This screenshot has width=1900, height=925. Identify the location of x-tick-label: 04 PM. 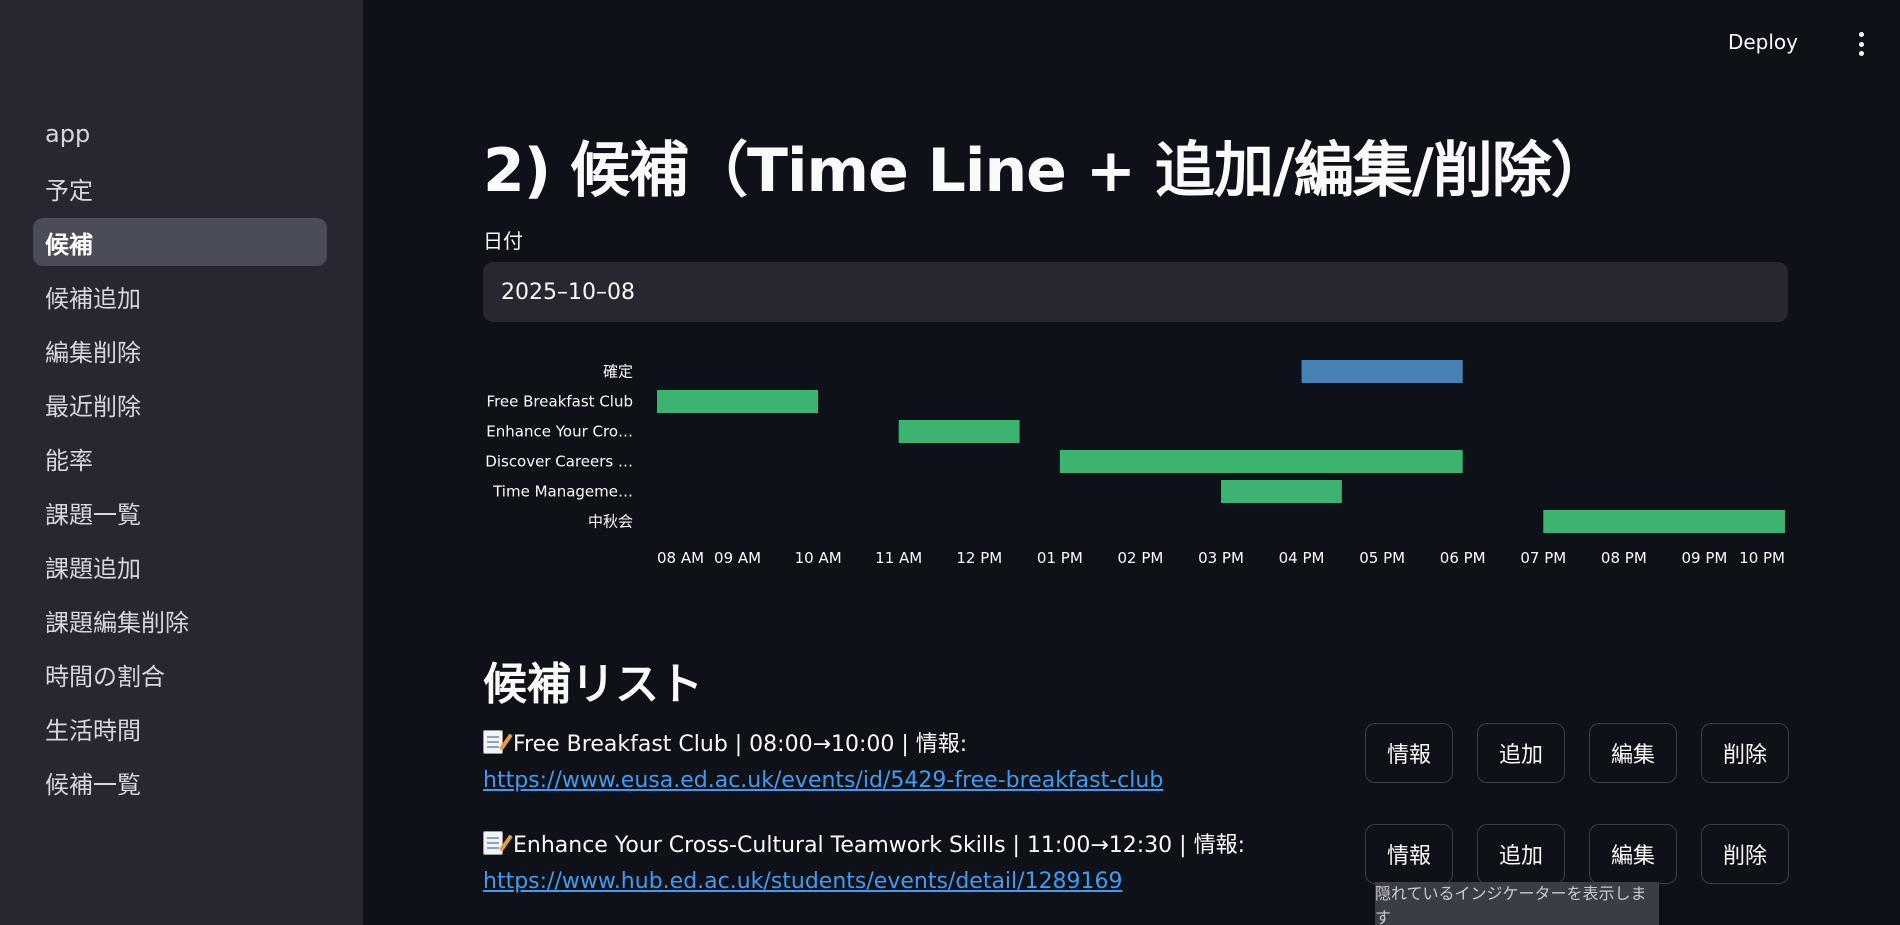
(1302, 558).